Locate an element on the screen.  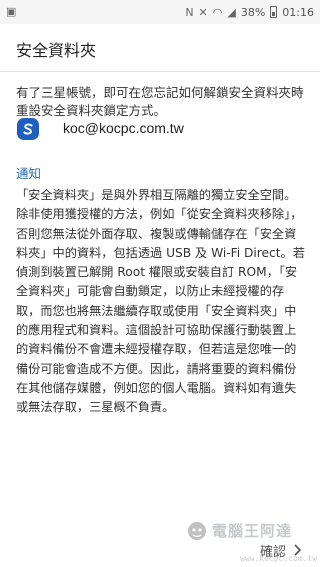
page-title: 安全資料夾 is located at coordinates (56, 50).